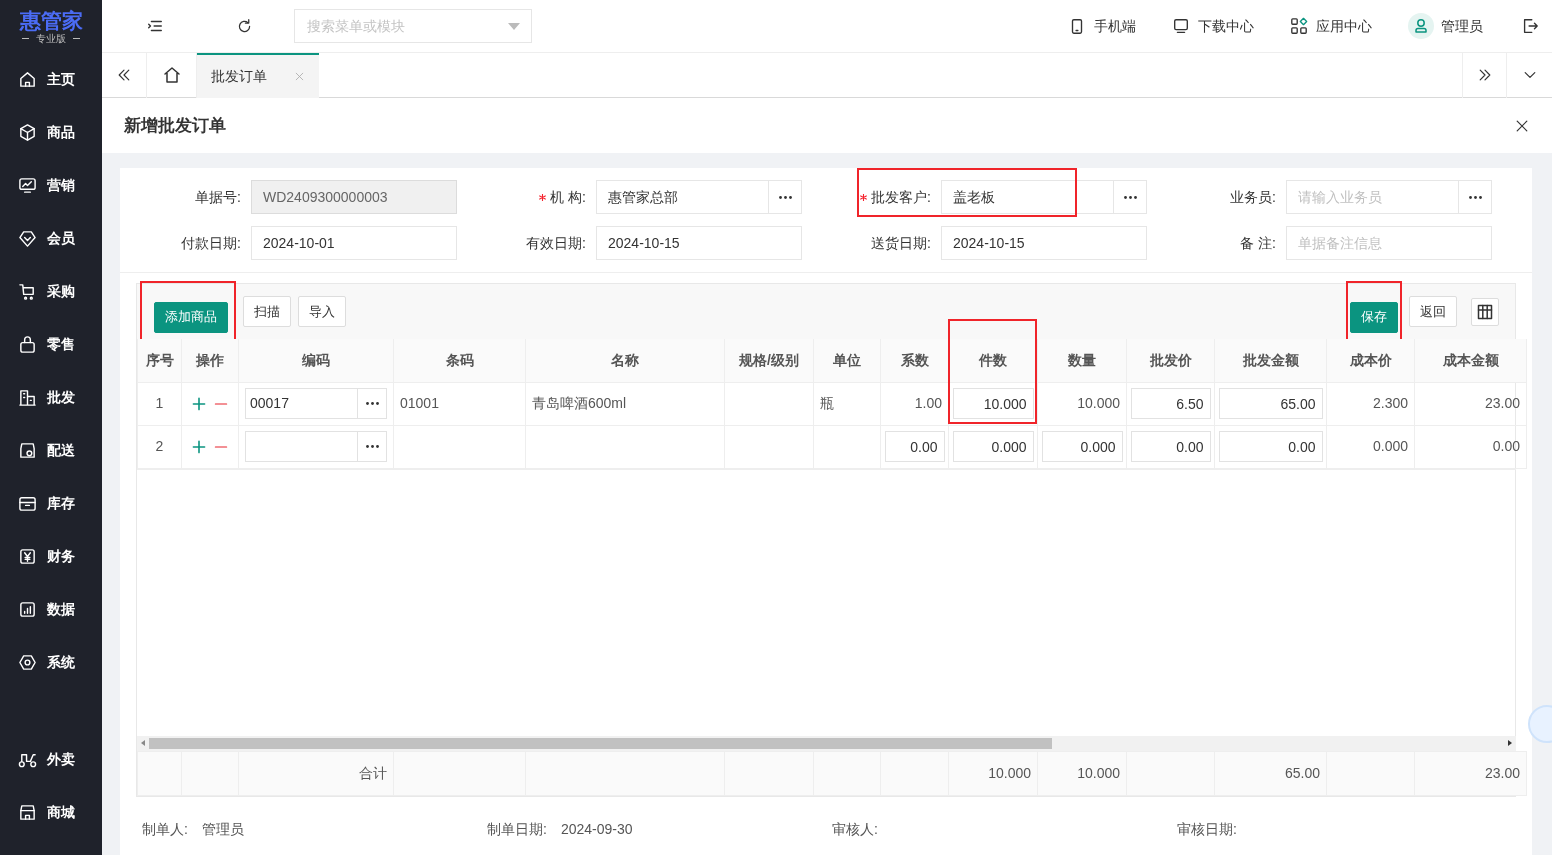  What do you see at coordinates (322, 311) in the screenshot?
I see `toolbar-button: 导入` at bounding box center [322, 311].